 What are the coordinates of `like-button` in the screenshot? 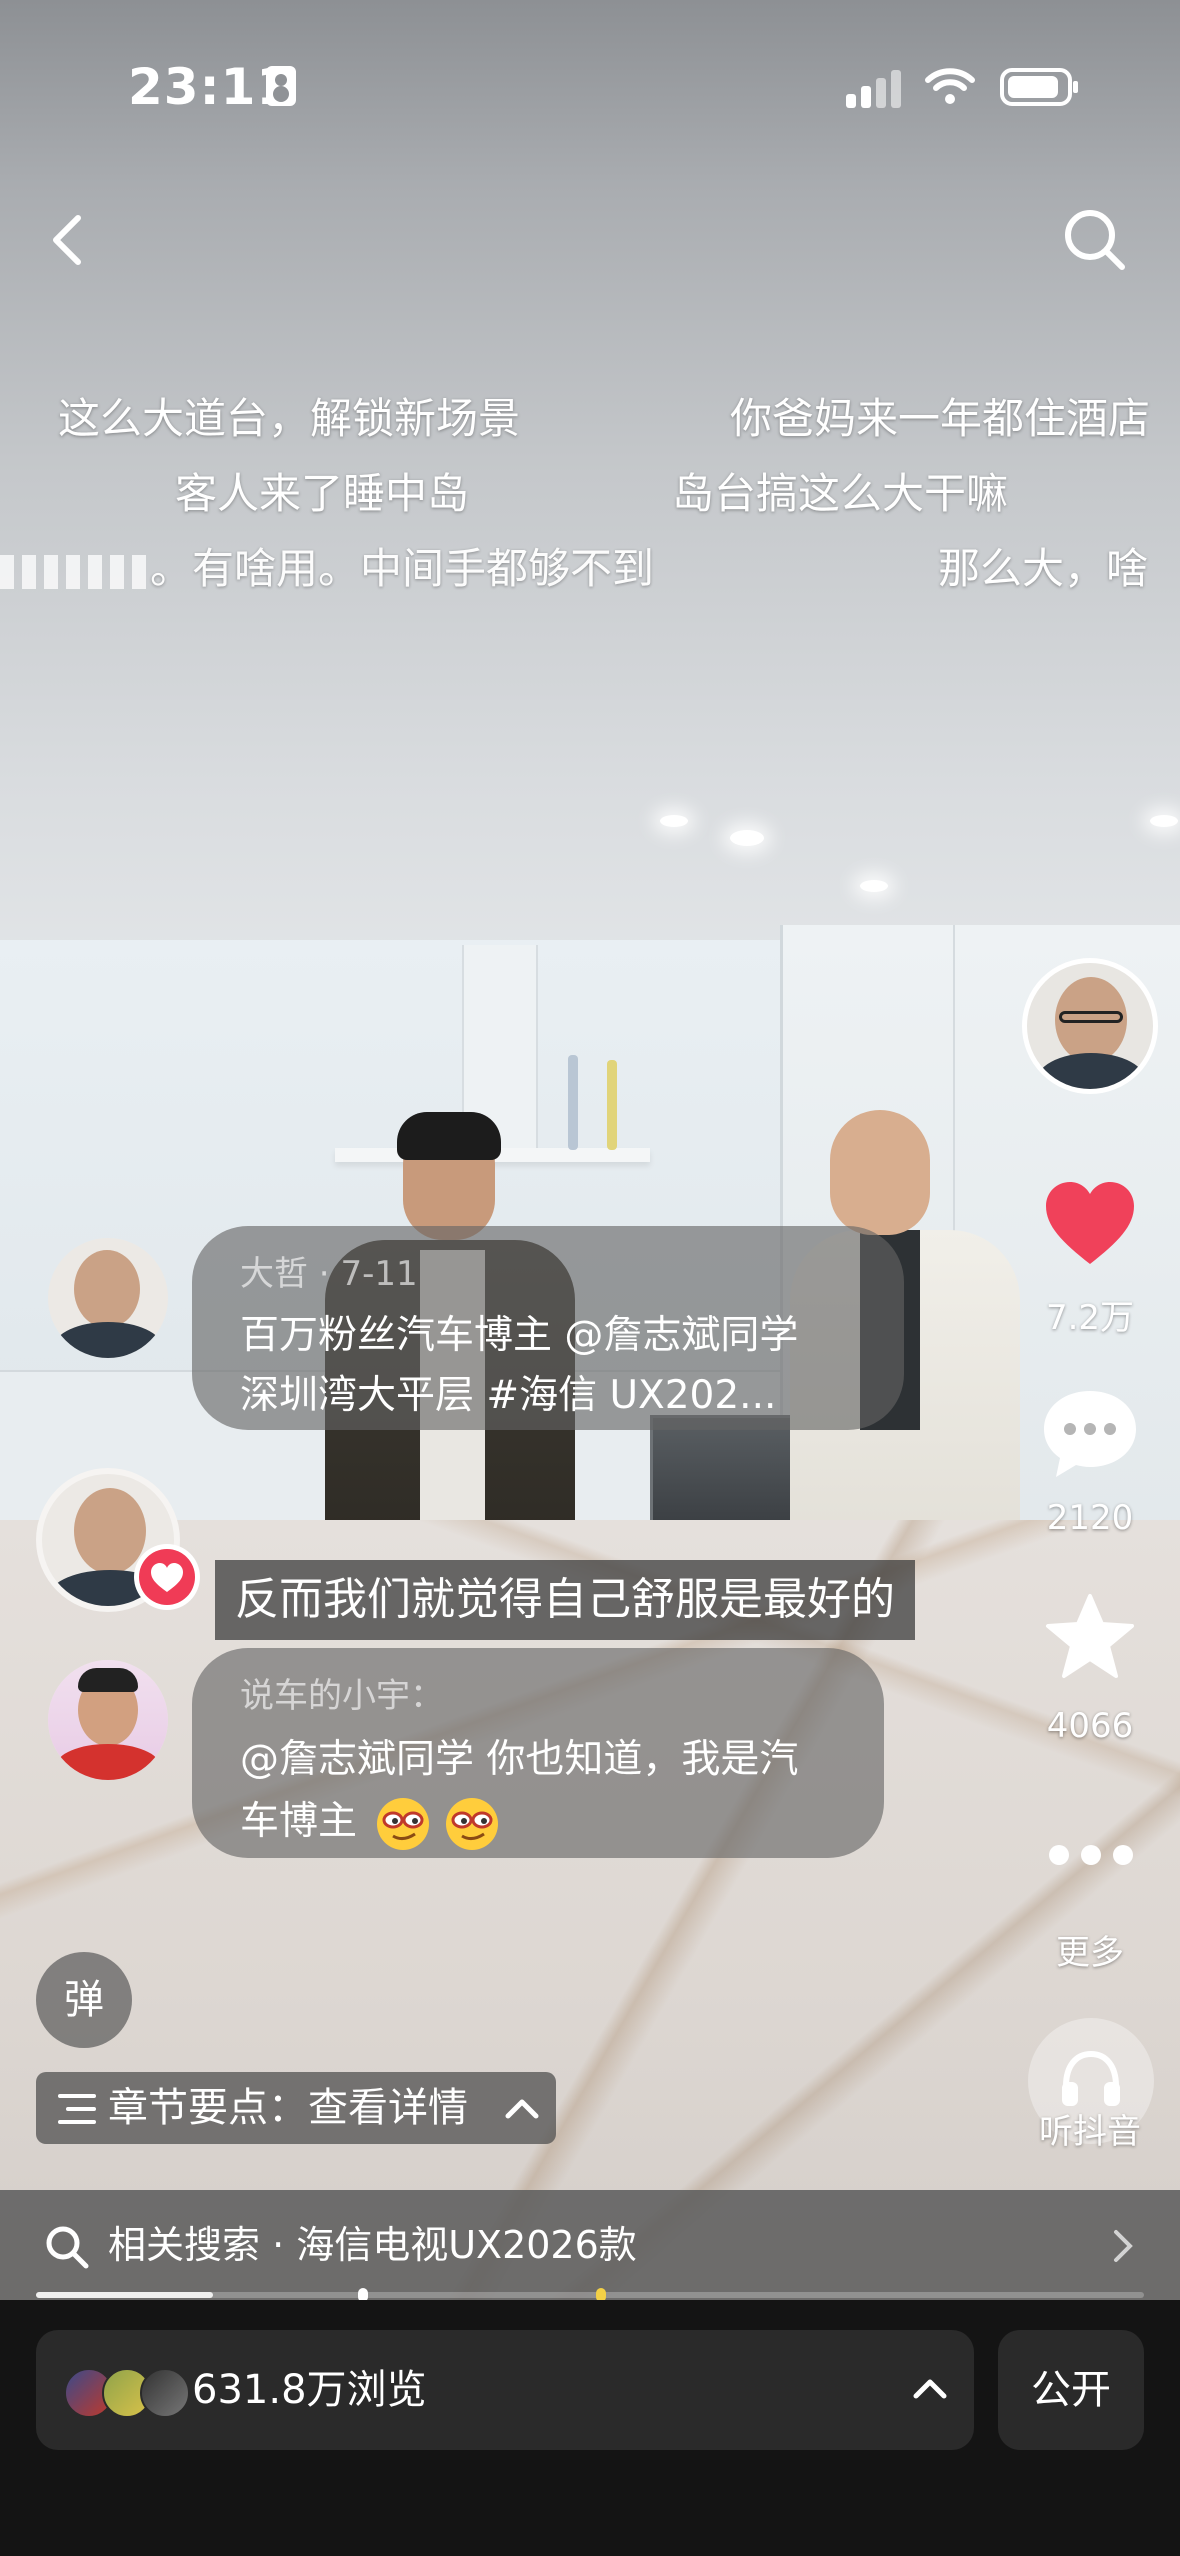 It's located at (1090, 1224).